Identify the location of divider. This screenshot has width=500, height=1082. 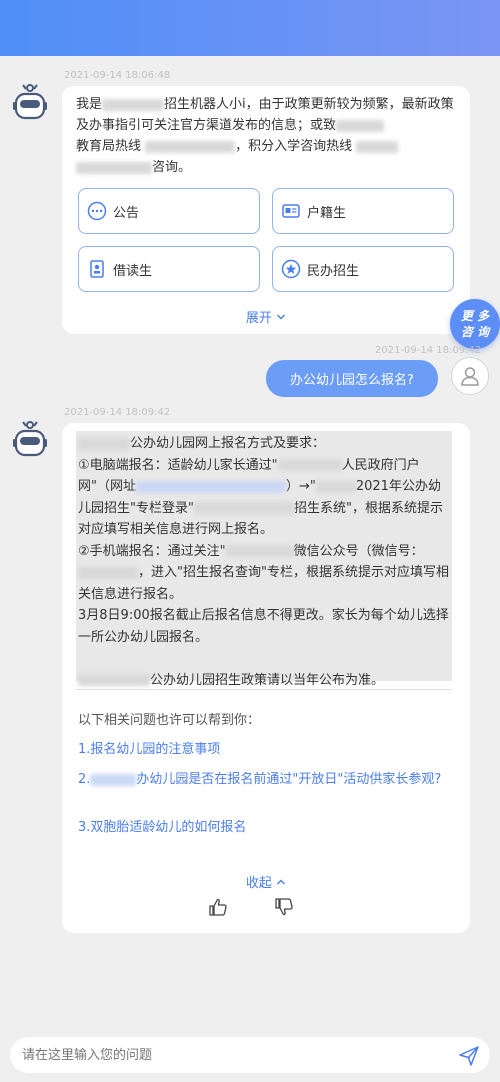
(264, 689).